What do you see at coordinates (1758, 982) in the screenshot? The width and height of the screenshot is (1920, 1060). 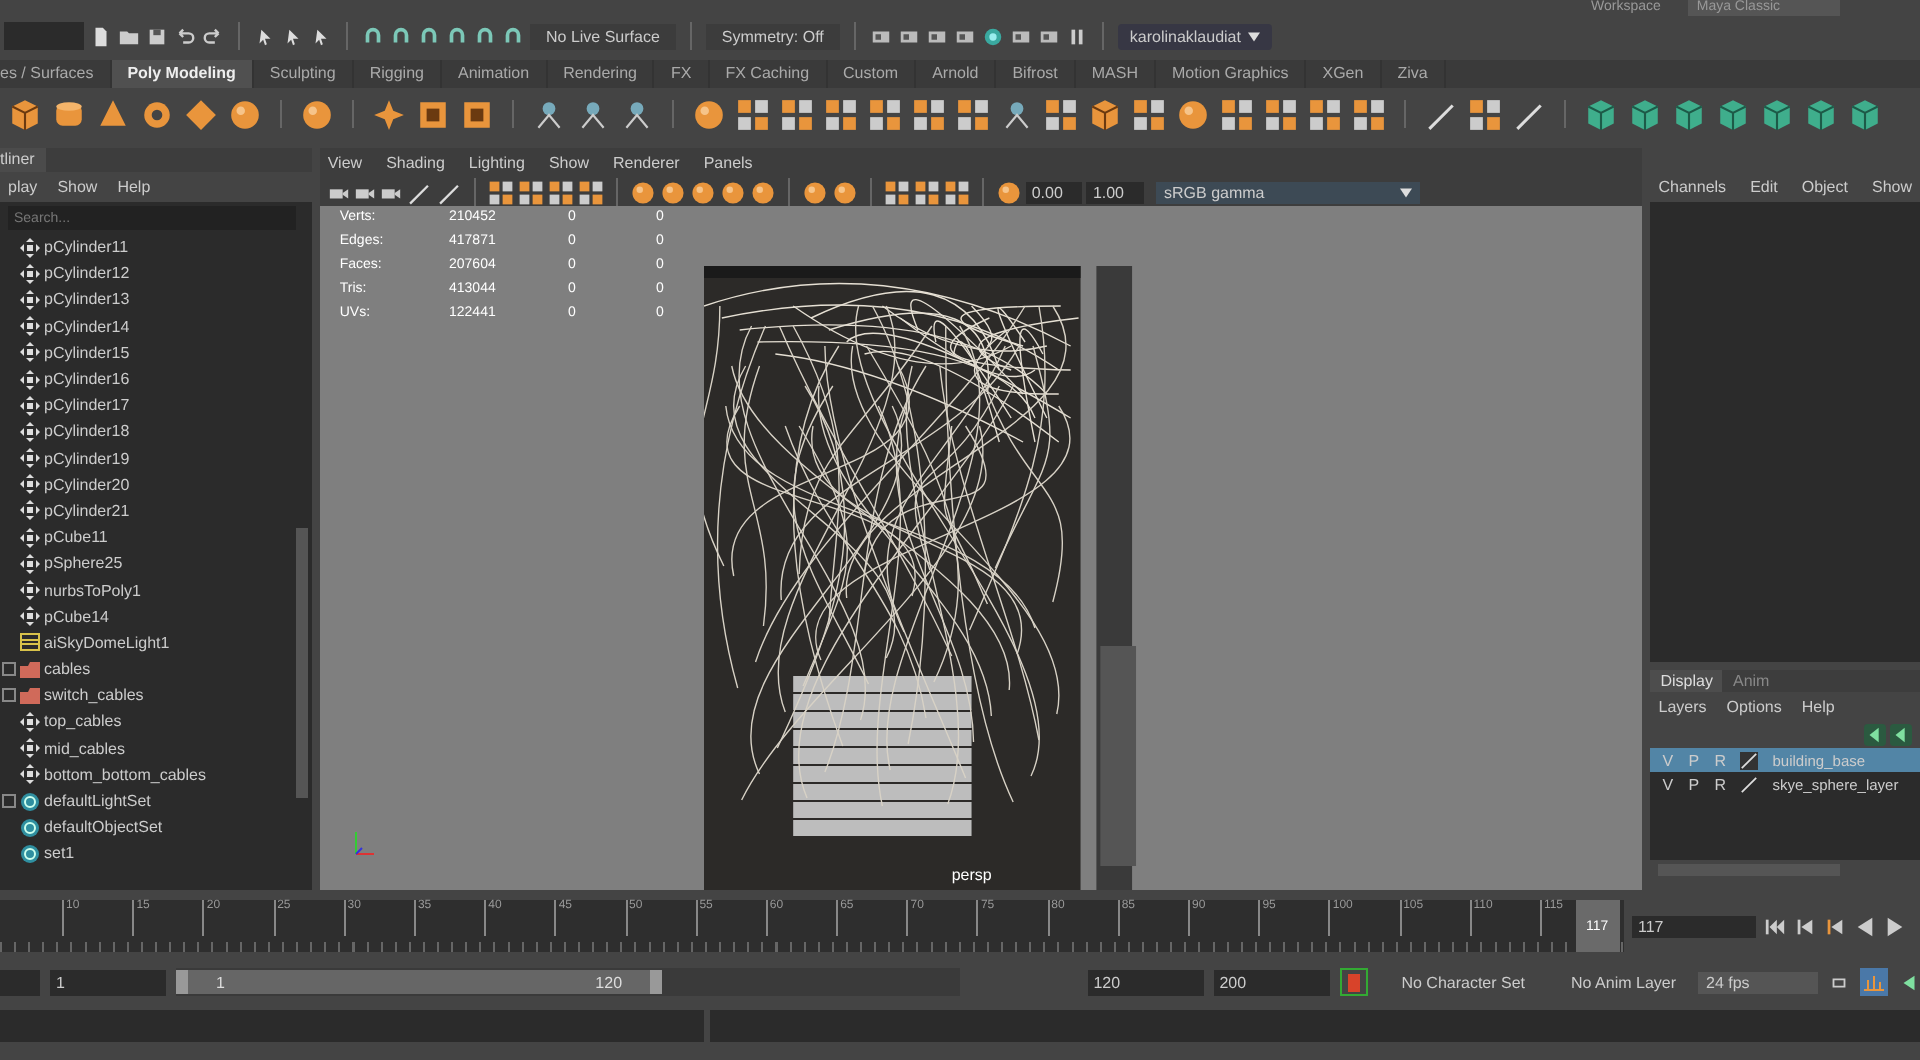 I see `fps-dropdown: 24 fps` at bounding box center [1758, 982].